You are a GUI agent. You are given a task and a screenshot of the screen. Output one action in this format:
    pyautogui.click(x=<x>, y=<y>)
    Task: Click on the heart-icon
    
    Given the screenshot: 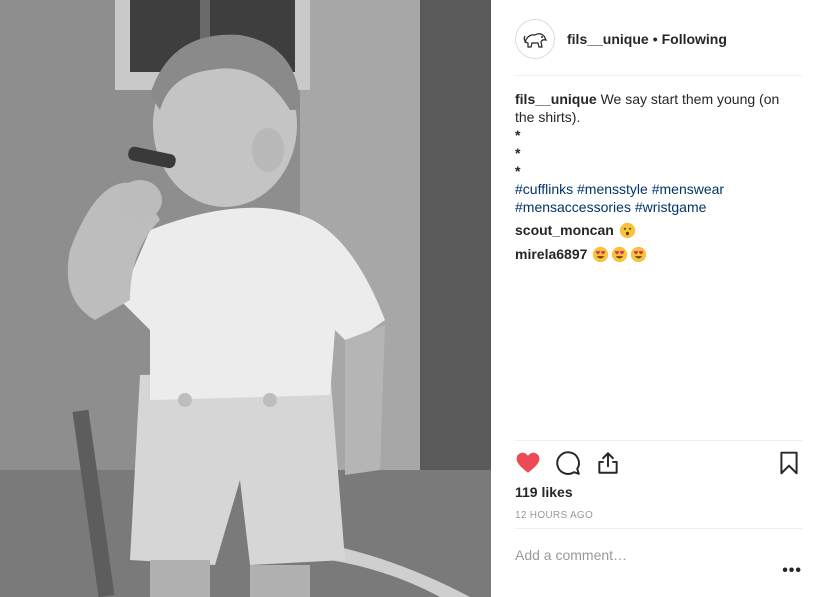 What is the action you would take?
    pyautogui.click(x=528, y=463)
    